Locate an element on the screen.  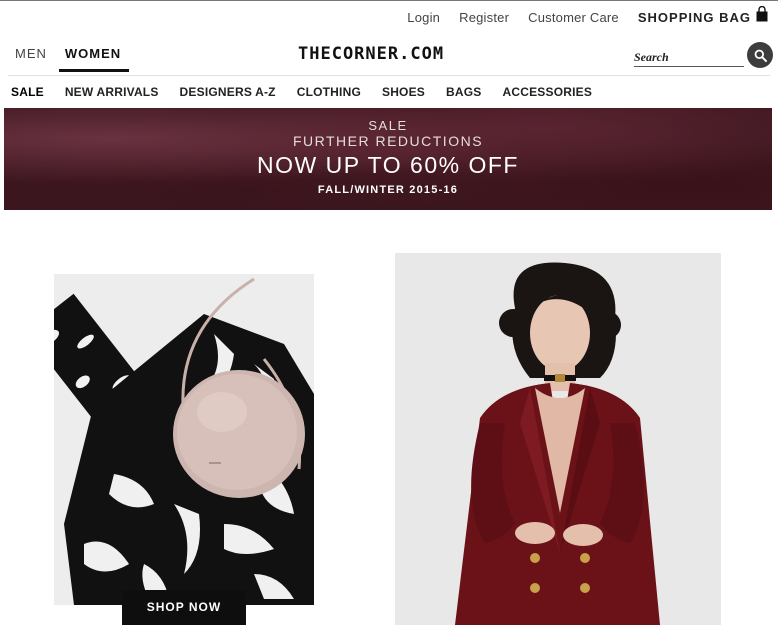
customer-care-link: Customer Care is located at coordinates (573, 17).